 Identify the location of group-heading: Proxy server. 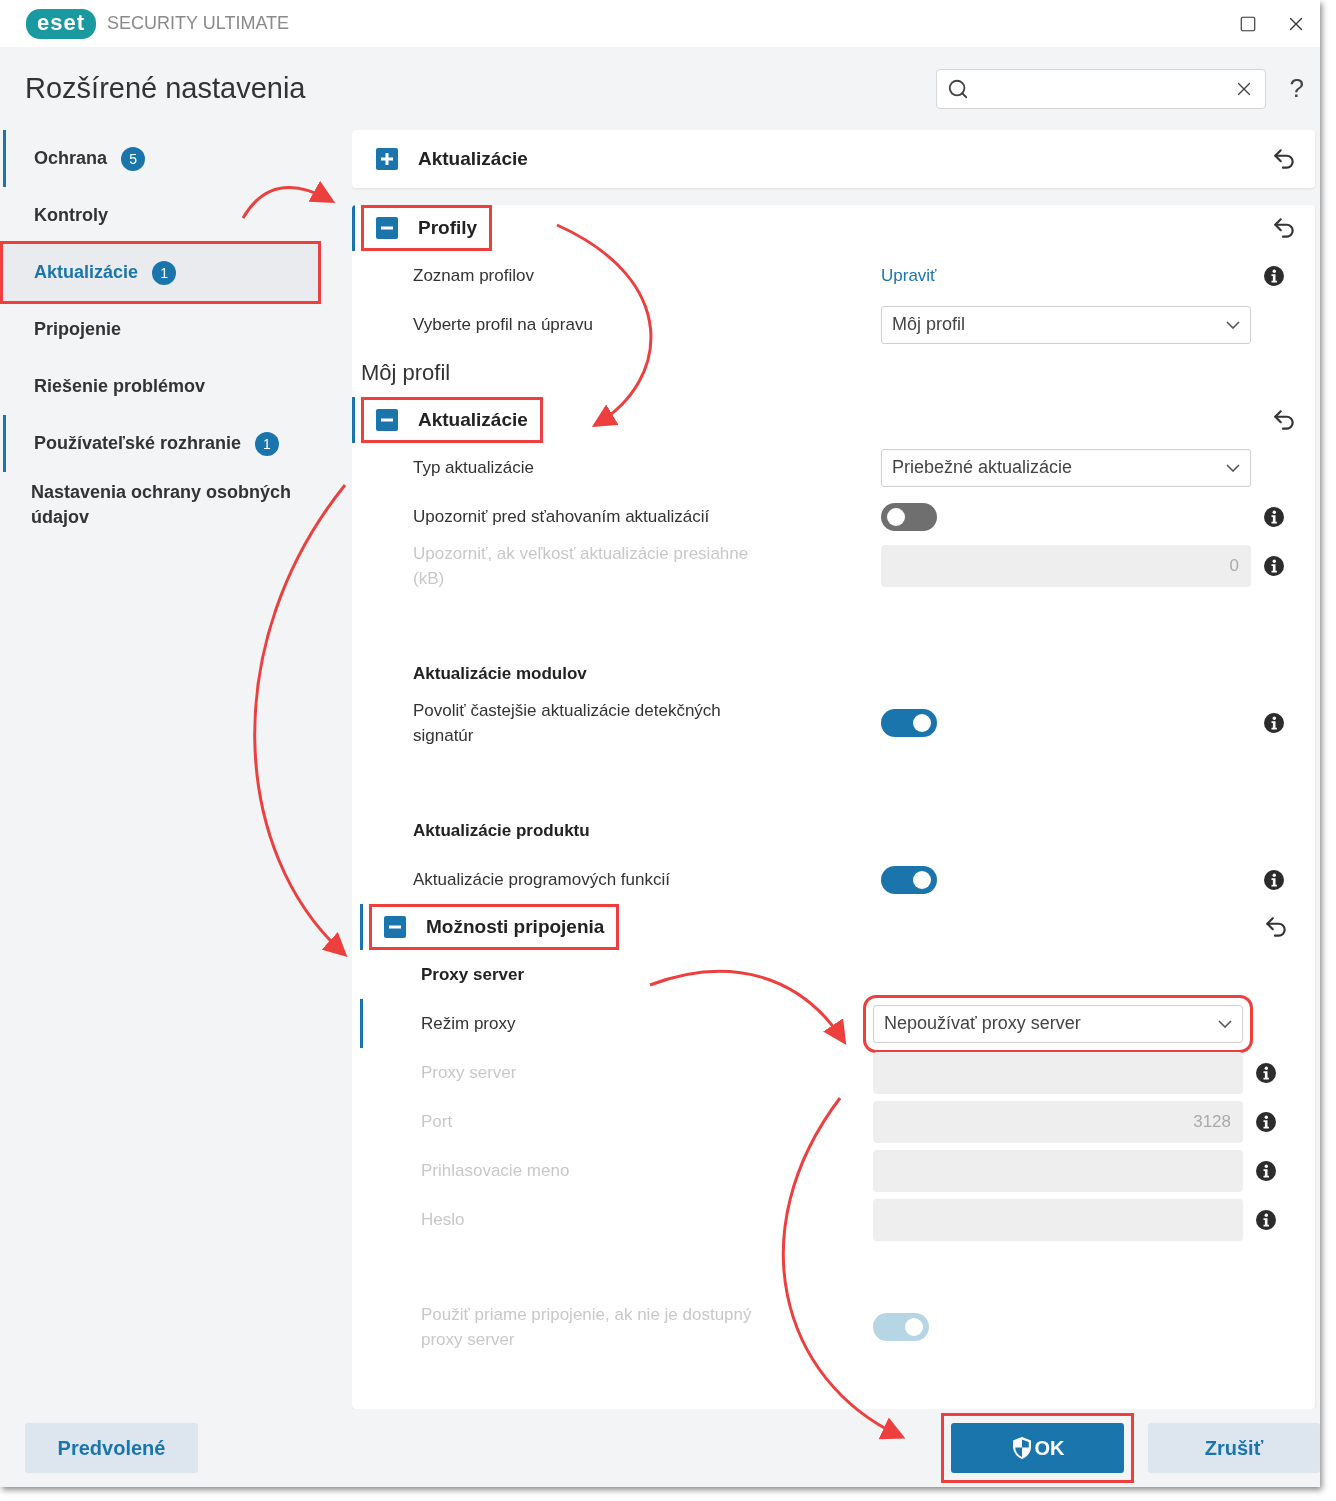
(473, 974).